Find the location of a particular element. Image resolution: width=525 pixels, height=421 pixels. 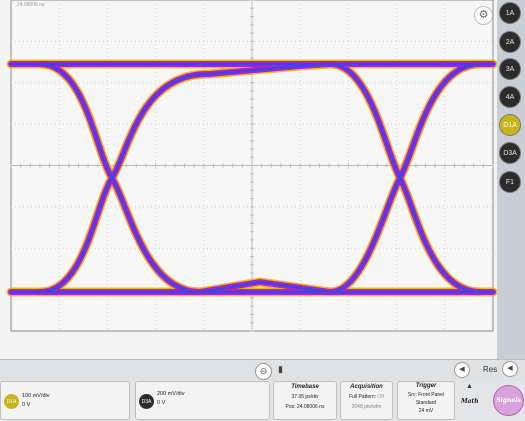

channel-button-d3a: D3A is located at coordinates (510, 153).